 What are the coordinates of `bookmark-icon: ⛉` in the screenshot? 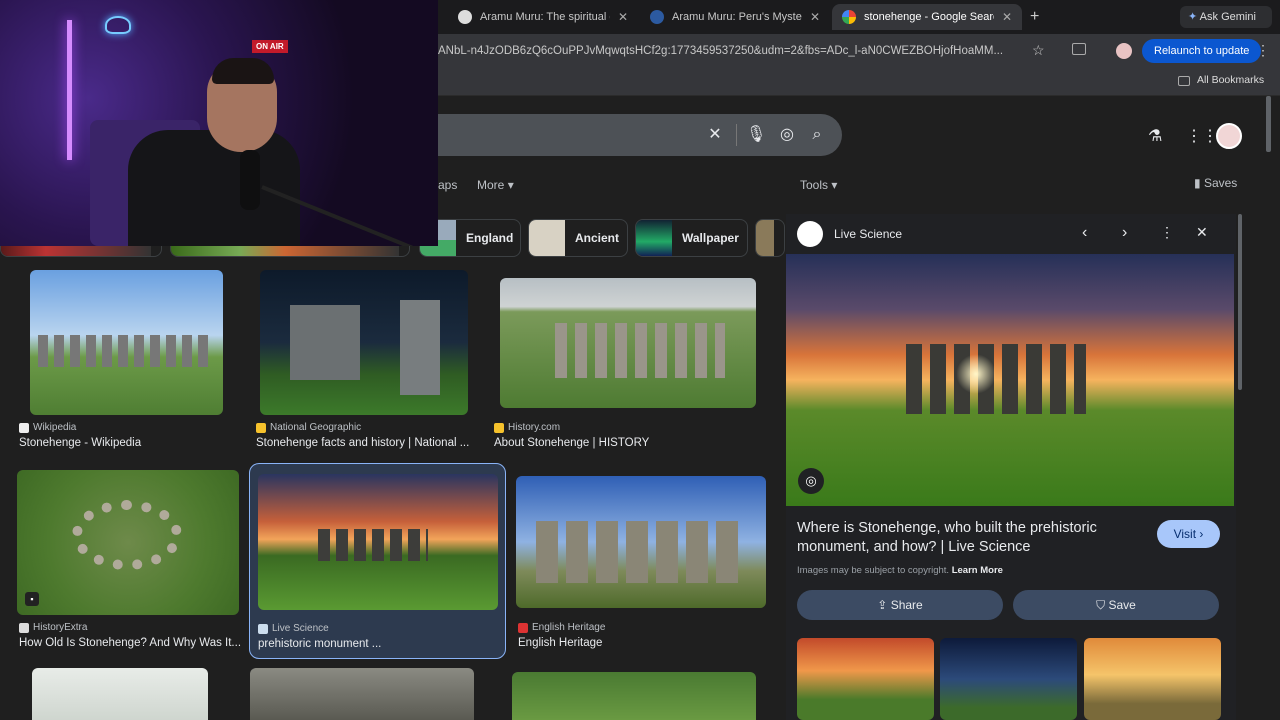 It's located at (1101, 605).